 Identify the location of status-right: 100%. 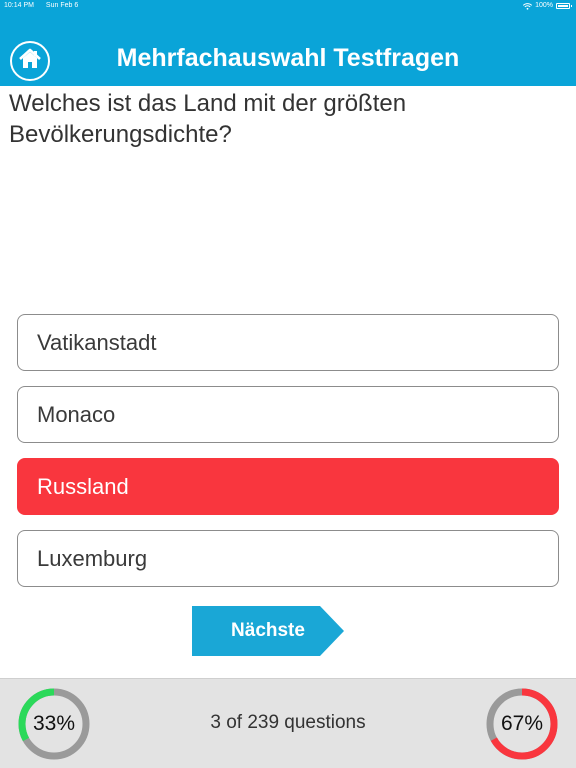
(547, 6).